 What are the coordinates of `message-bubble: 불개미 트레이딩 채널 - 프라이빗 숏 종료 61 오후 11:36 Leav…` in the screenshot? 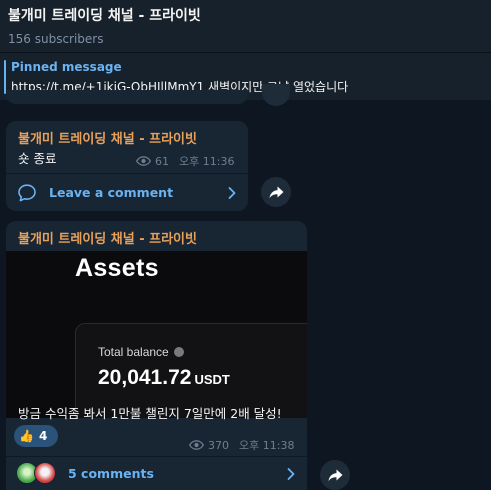 It's located at (127, 166).